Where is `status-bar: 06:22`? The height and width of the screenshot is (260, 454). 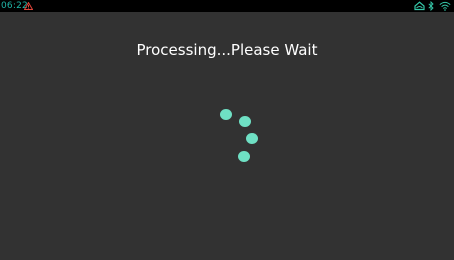
status-bar: 06:22 is located at coordinates (227, 6).